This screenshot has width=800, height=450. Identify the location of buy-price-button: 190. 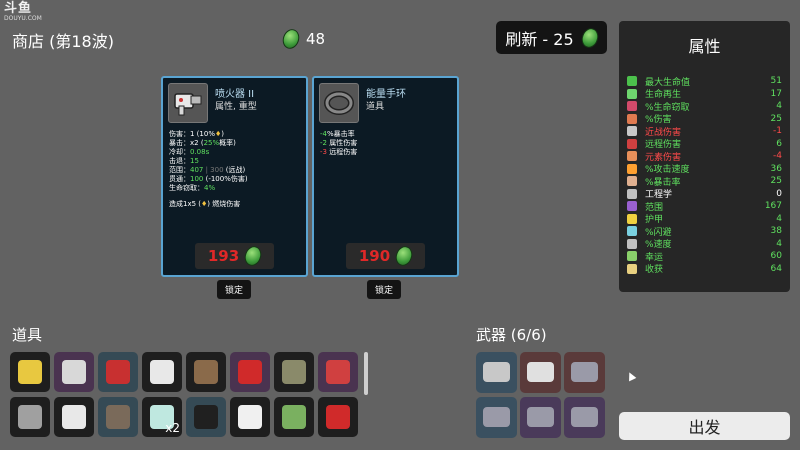
(385, 256).